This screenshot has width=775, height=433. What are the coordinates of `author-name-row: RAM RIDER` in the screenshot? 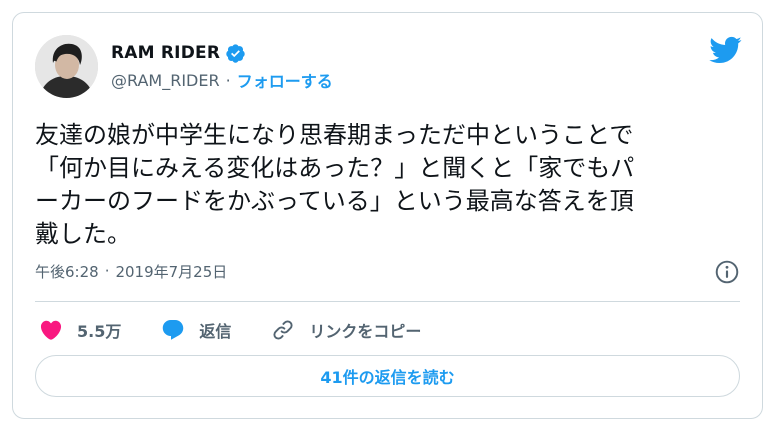 It's located at (178, 53).